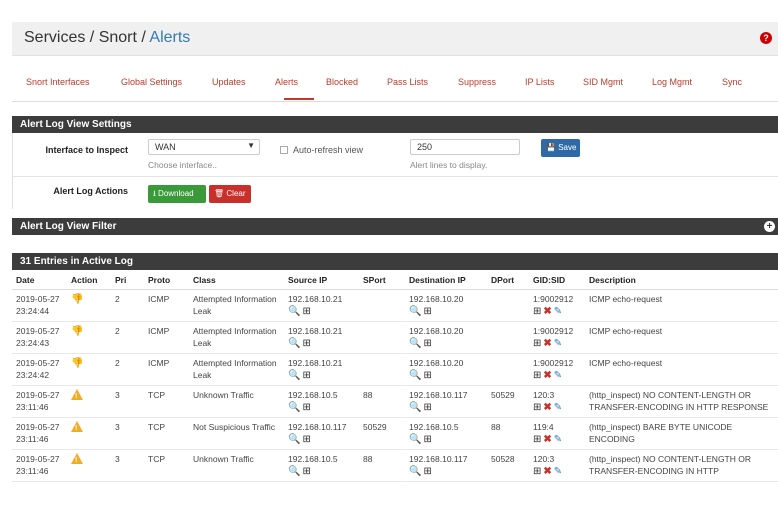 The image size is (778, 521). Describe the element at coordinates (395, 261) in the screenshot. I see `log-panel-header: 31 Entries in Active Log` at that location.